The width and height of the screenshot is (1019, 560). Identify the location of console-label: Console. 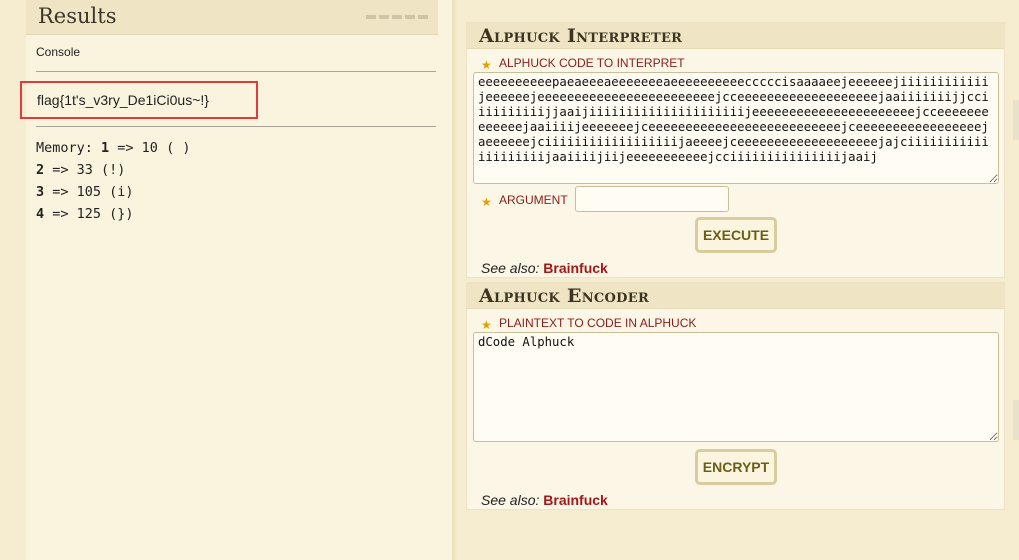
(58, 52).